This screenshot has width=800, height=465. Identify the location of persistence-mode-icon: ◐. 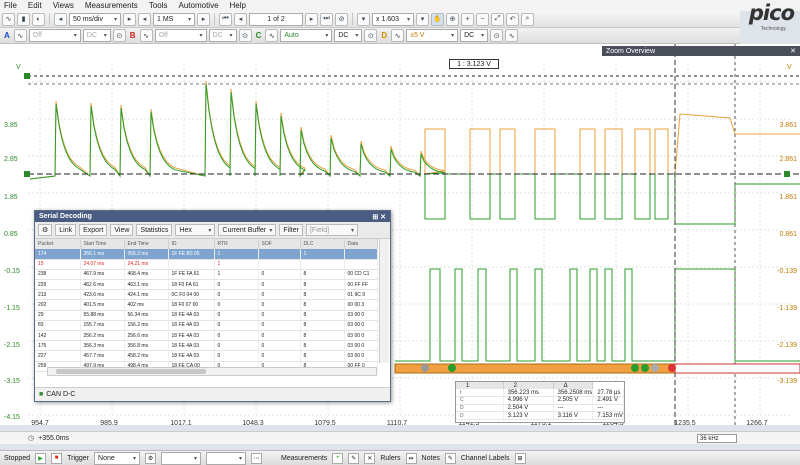
(38, 19).